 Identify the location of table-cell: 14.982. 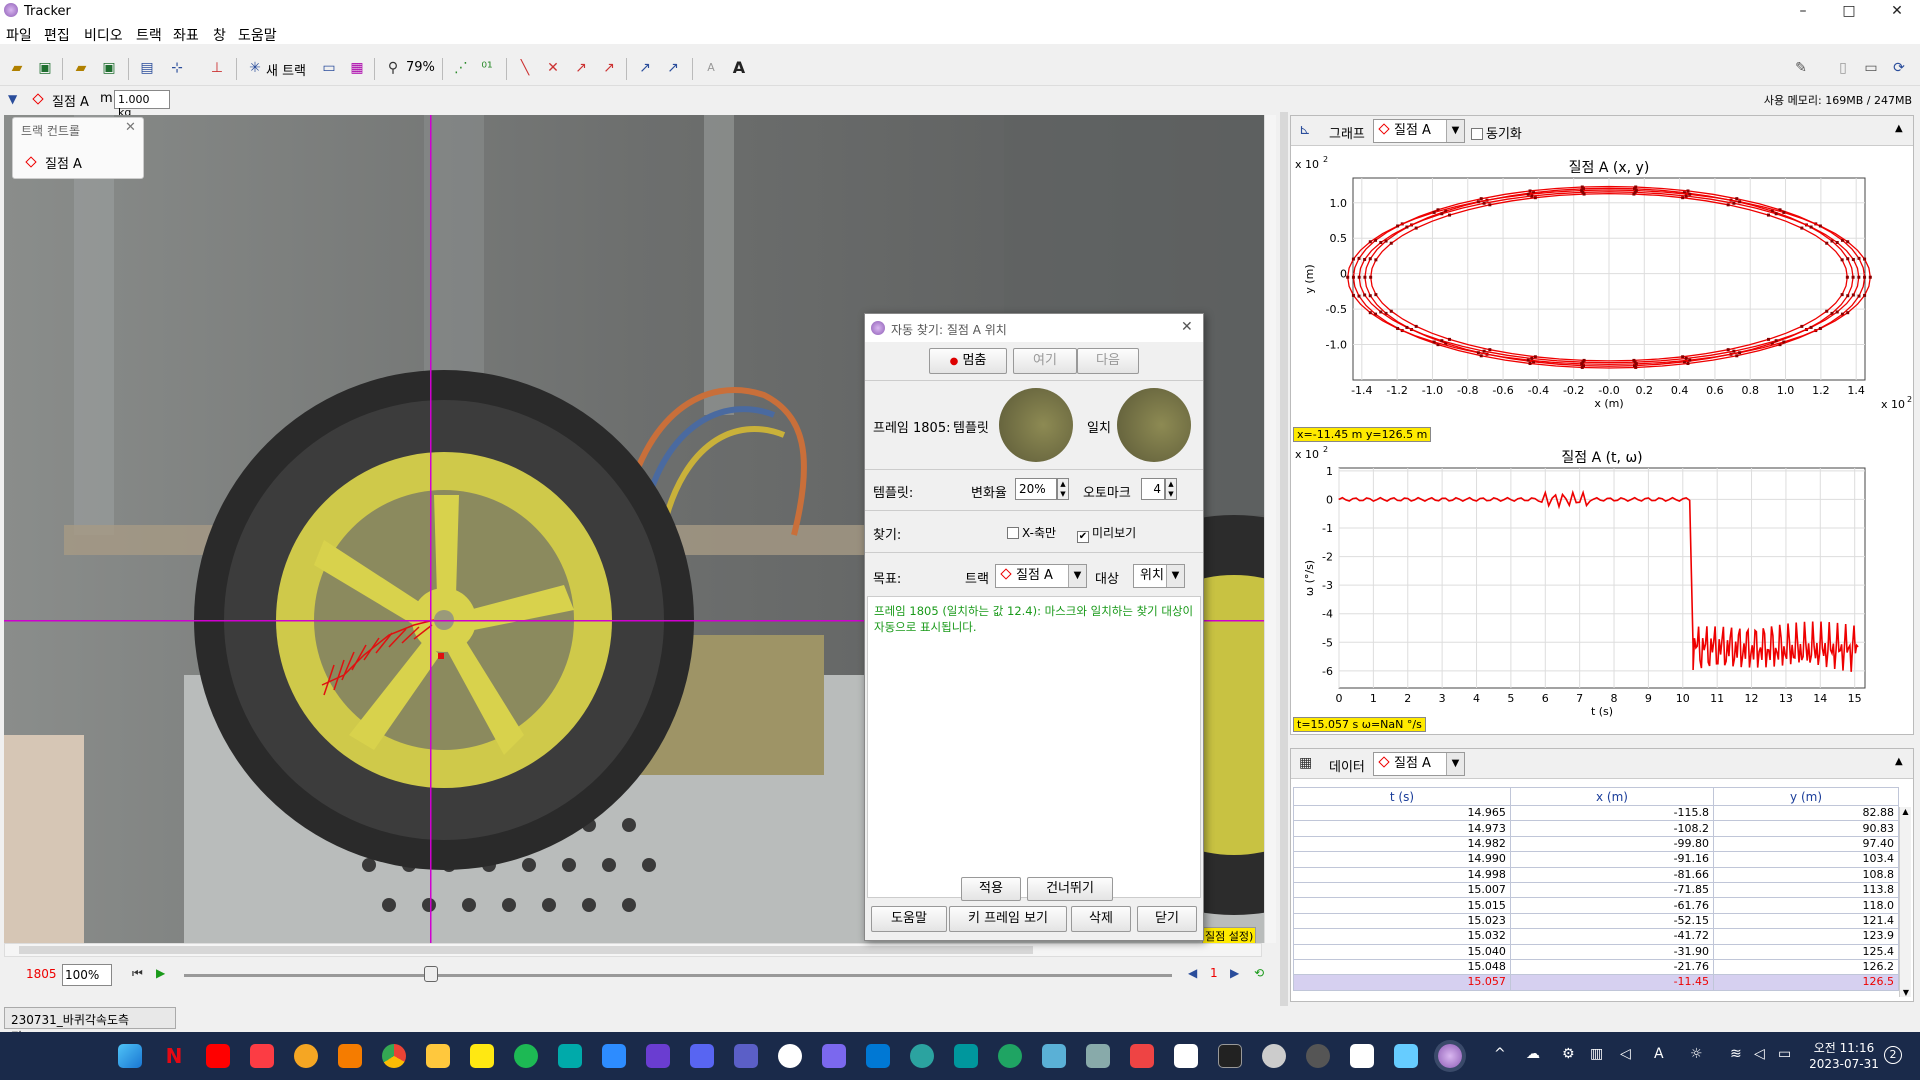
(1402, 844).